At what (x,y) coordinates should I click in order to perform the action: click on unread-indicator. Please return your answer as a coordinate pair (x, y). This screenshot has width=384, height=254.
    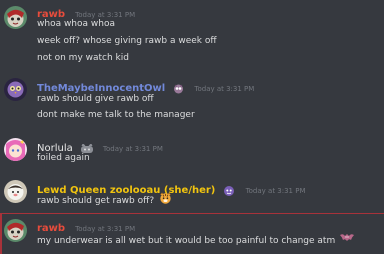
    Looking at the image, I should click on (1, 234).